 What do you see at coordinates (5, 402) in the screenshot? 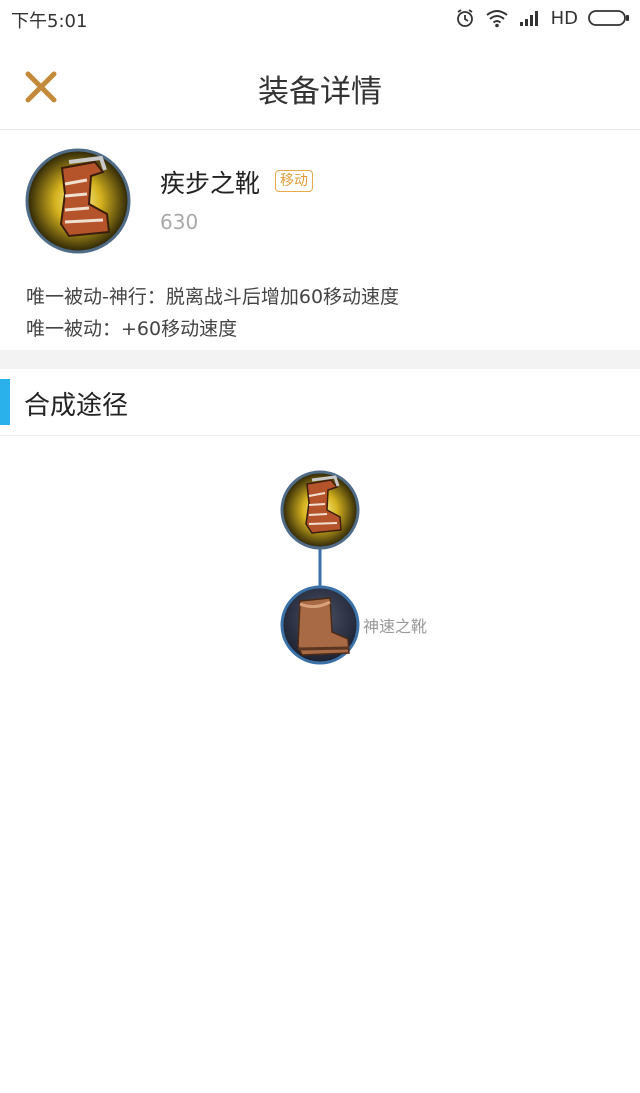
I see `section-accent-bar` at bounding box center [5, 402].